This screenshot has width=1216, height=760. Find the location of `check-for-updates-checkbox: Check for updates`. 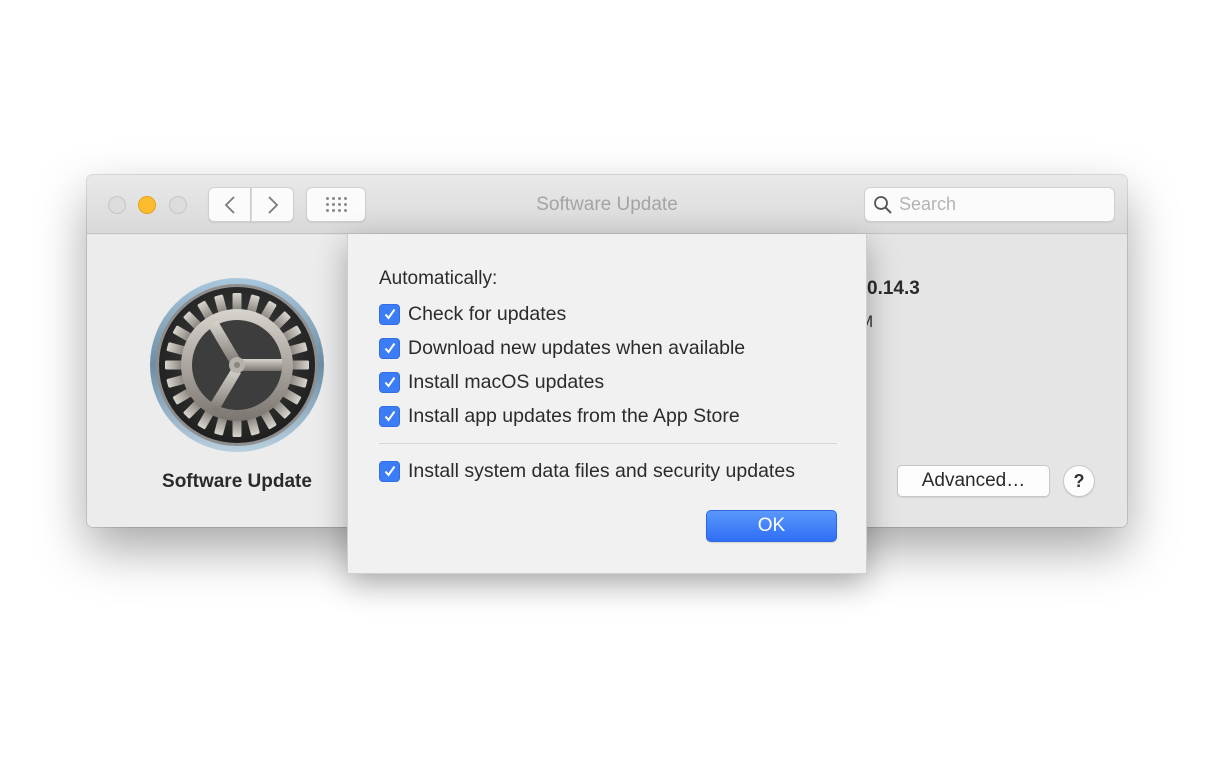

check-for-updates-checkbox: Check for updates is located at coordinates (472, 314).